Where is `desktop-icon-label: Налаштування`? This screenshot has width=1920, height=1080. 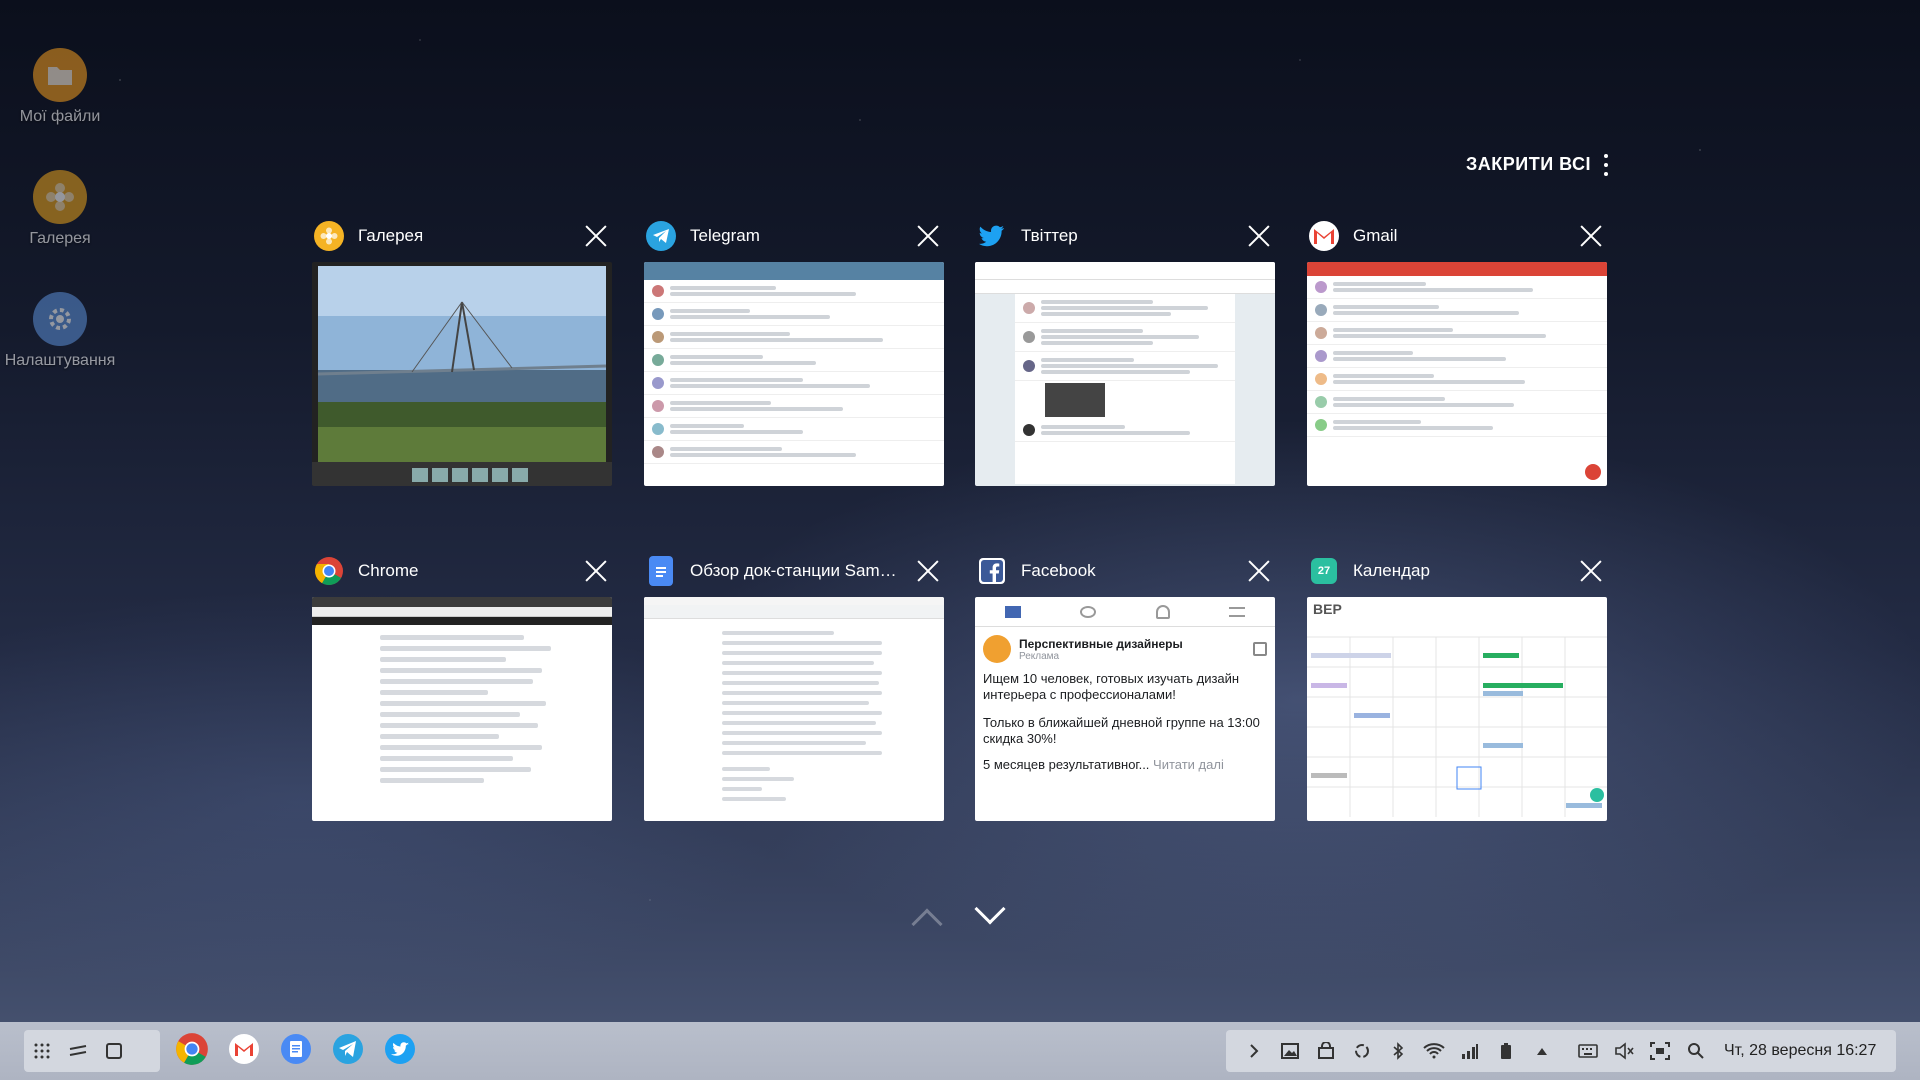
desktop-icon-label: Налаштування is located at coordinates (60, 360).